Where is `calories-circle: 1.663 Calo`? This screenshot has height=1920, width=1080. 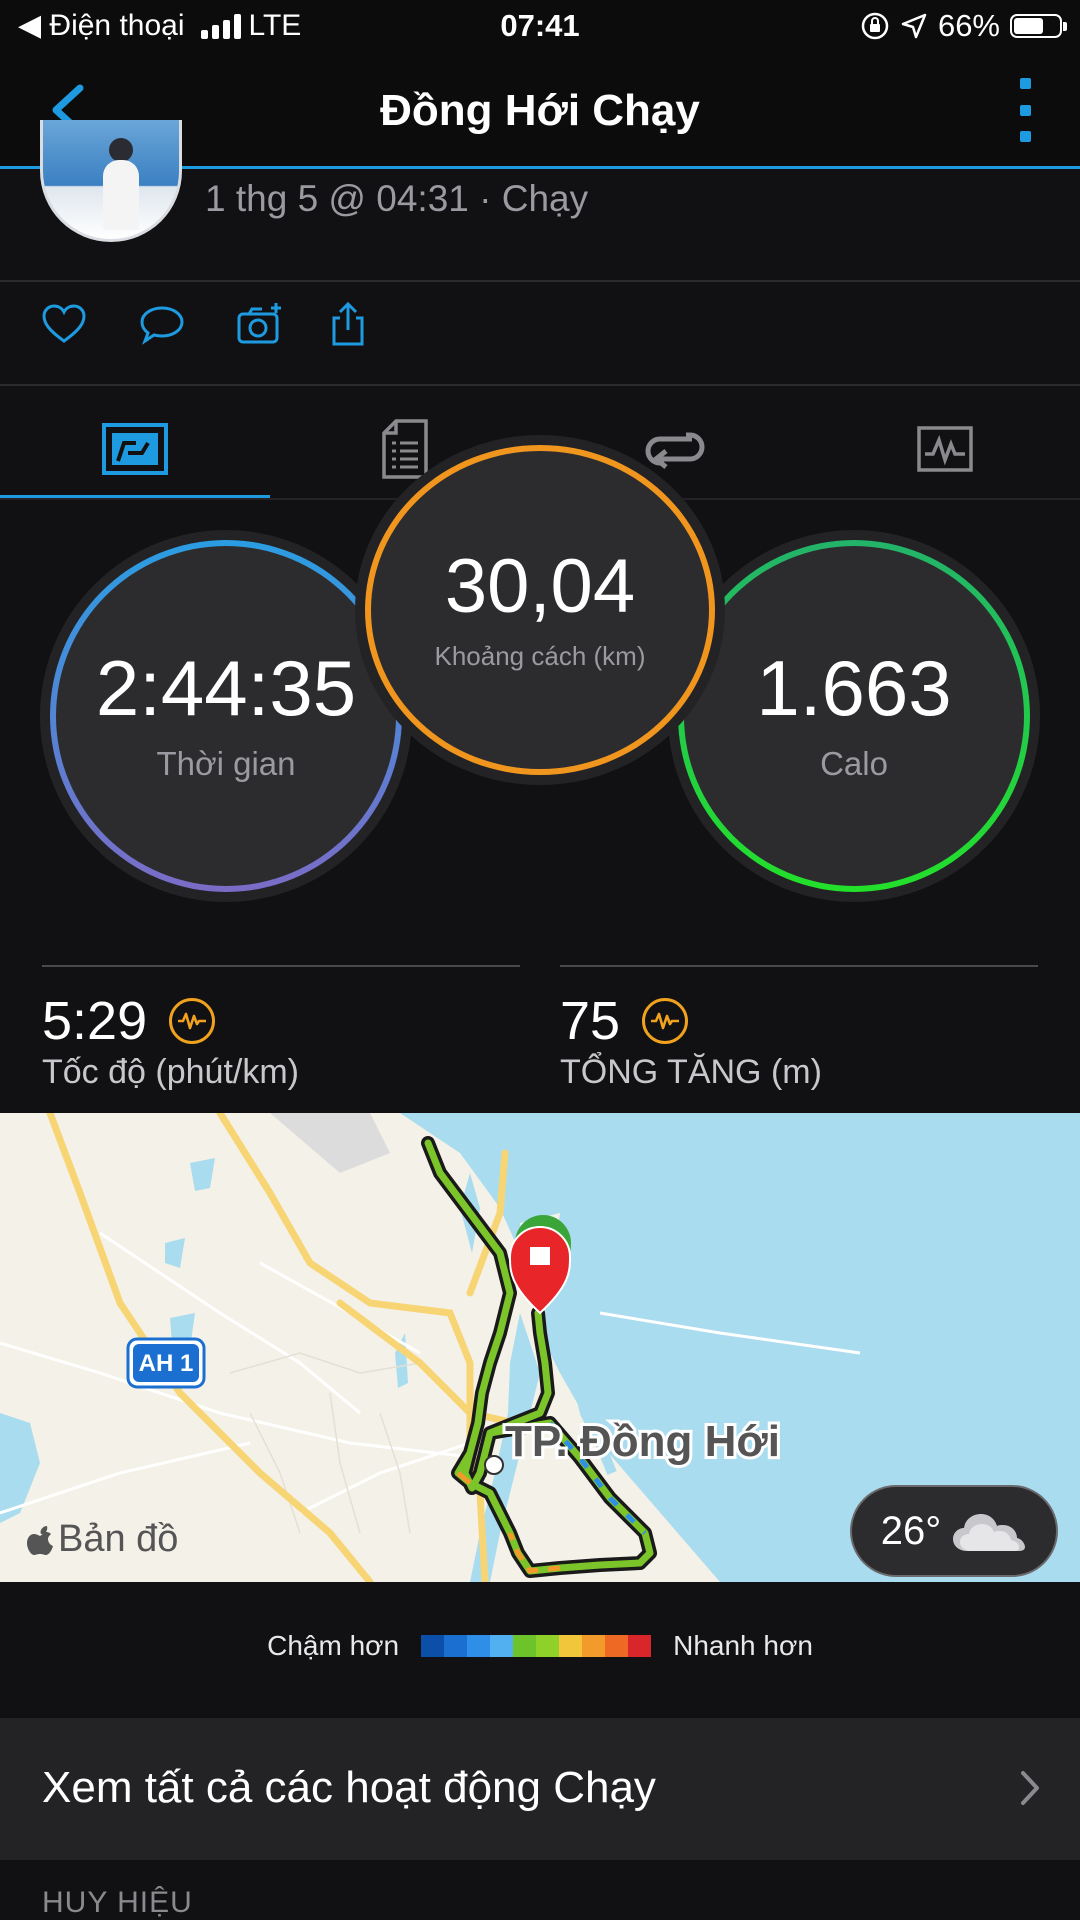 calories-circle: 1.663 Calo is located at coordinates (854, 716).